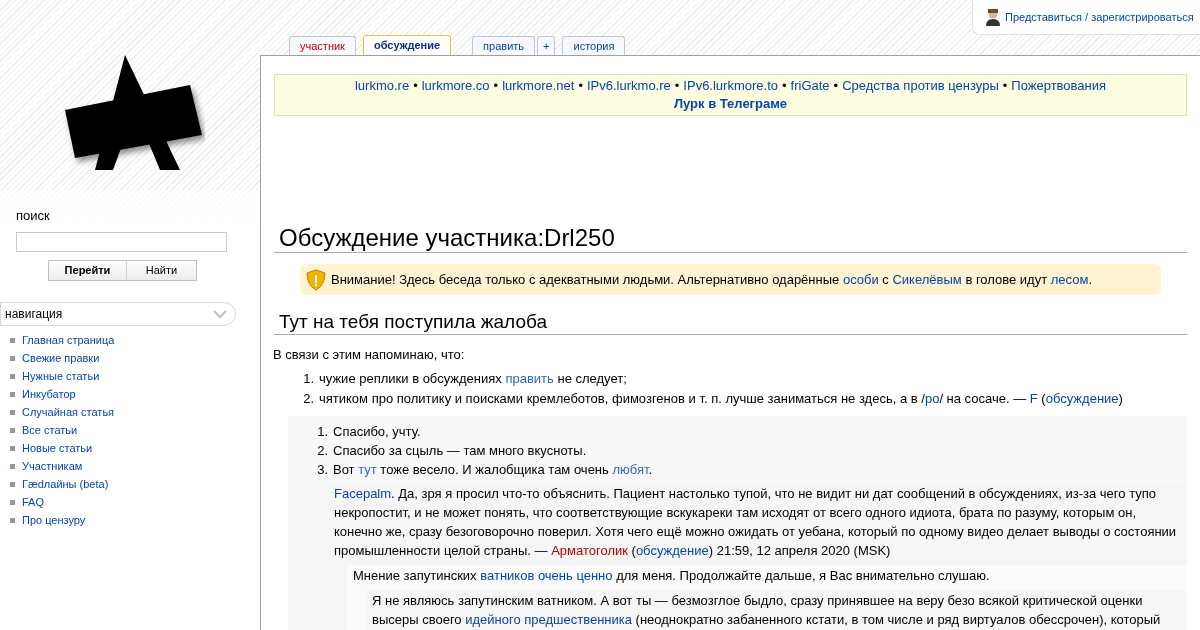  What do you see at coordinates (932, 398) in the screenshot?
I see `link: po` at bounding box center [932, 398].